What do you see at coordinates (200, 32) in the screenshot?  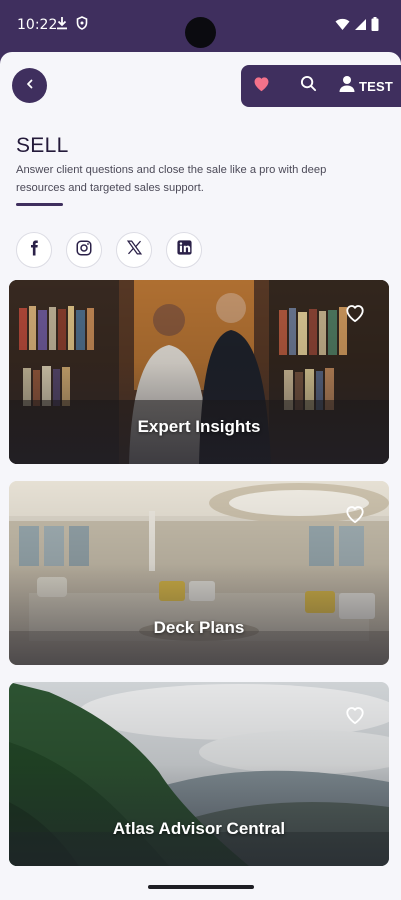 I see `camera-cutout` at bounding box center [200, 32].